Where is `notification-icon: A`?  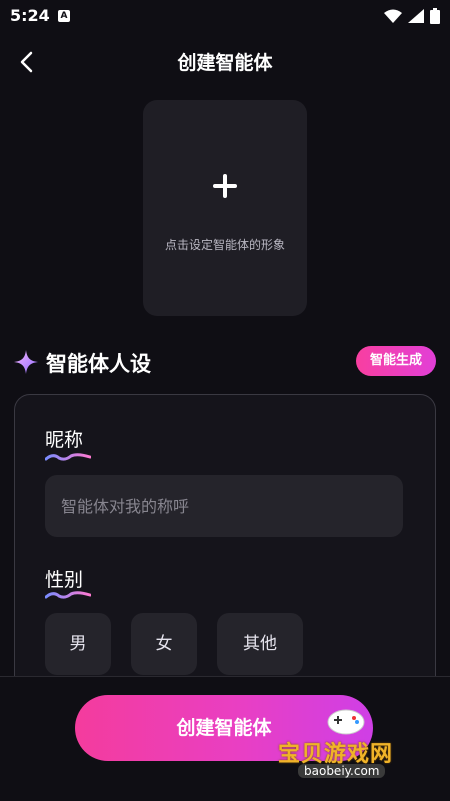 notification-icon: A is located at coordinates (64, 16).